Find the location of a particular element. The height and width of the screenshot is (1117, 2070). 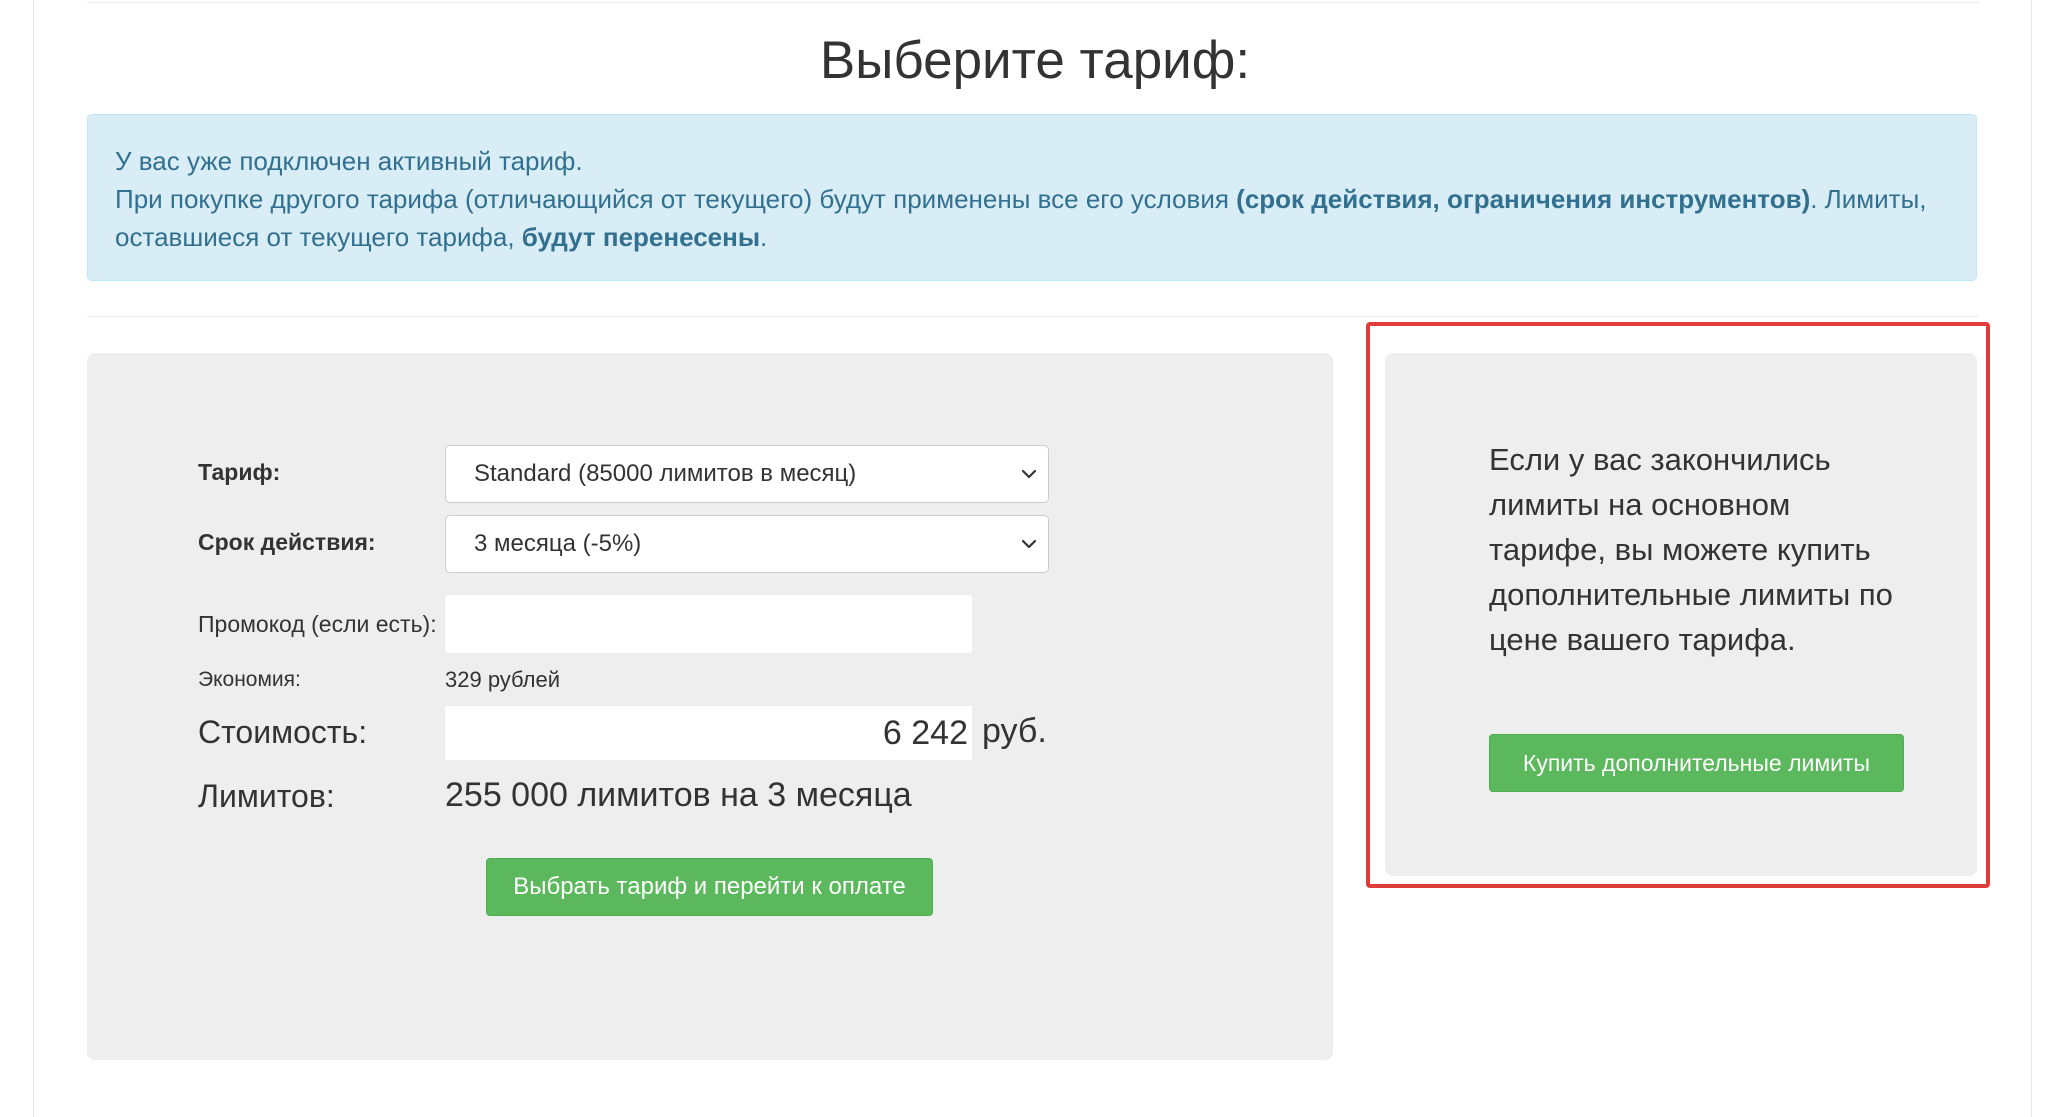

alert-text: . is located at coordinates (764, 237).